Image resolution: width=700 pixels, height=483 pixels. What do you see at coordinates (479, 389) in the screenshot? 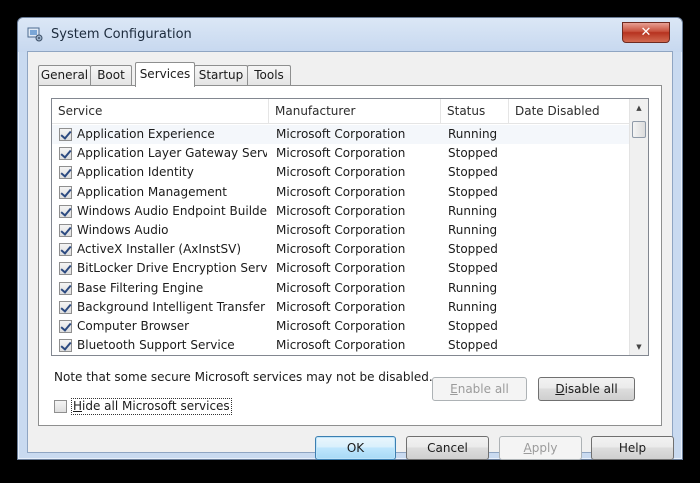
I see `enable-all-button: Enable all` at bounding box center [479, 389].